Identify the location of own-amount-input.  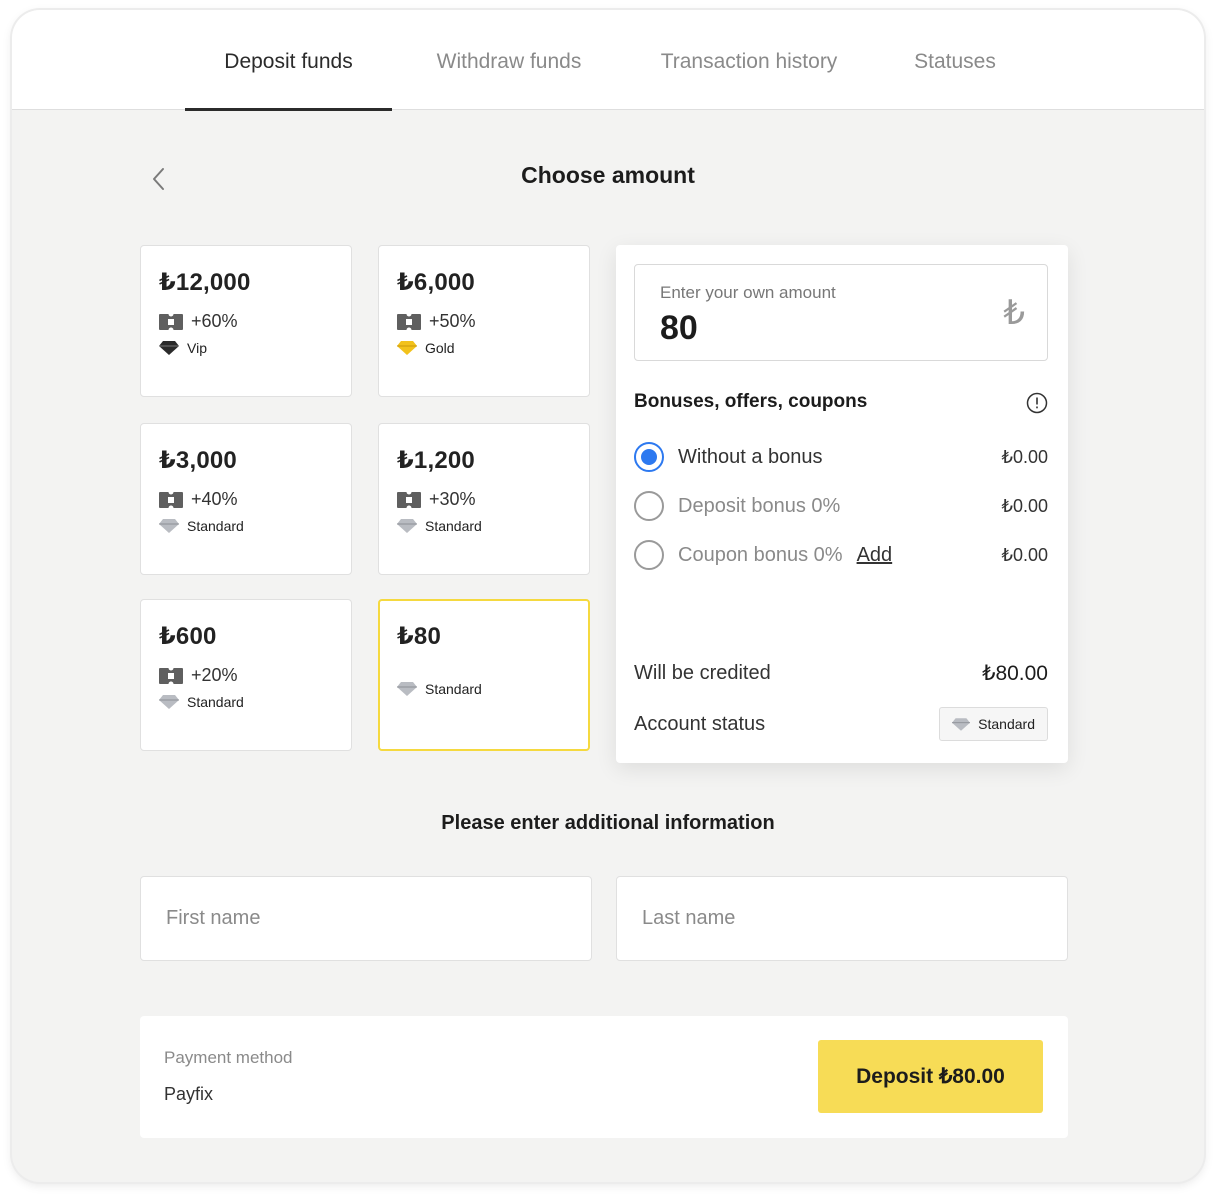
(810, 328).